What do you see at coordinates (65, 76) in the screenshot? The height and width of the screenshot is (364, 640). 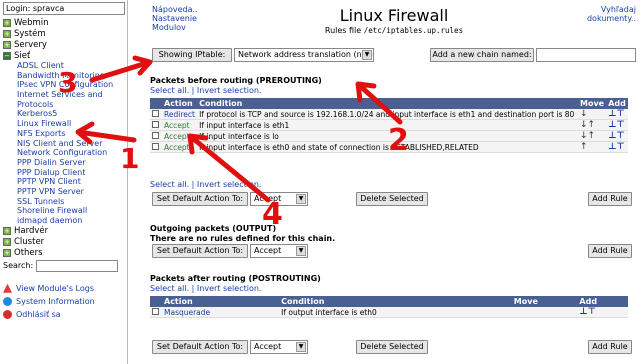 I see `sidebar-item-module: Bandwidth Monitoring` at bounding box center [65, 76].